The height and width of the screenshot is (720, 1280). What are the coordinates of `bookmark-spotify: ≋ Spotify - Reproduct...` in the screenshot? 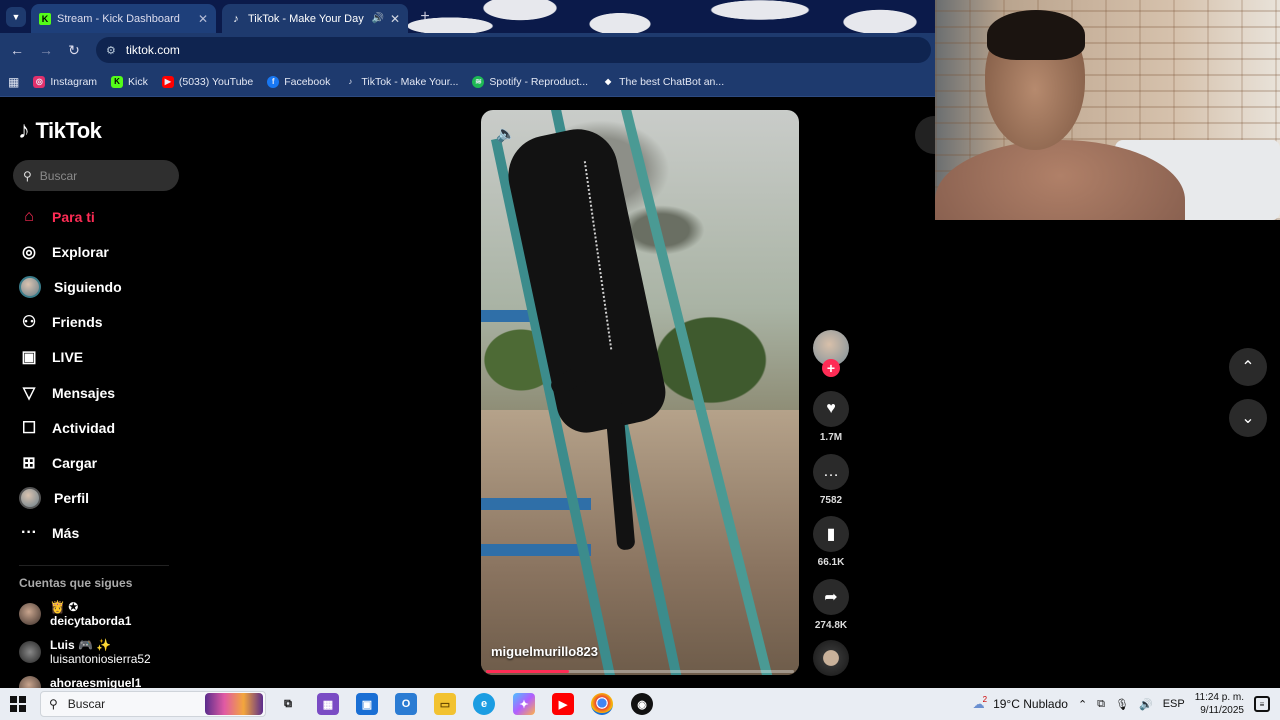 It's located at (530, 81).